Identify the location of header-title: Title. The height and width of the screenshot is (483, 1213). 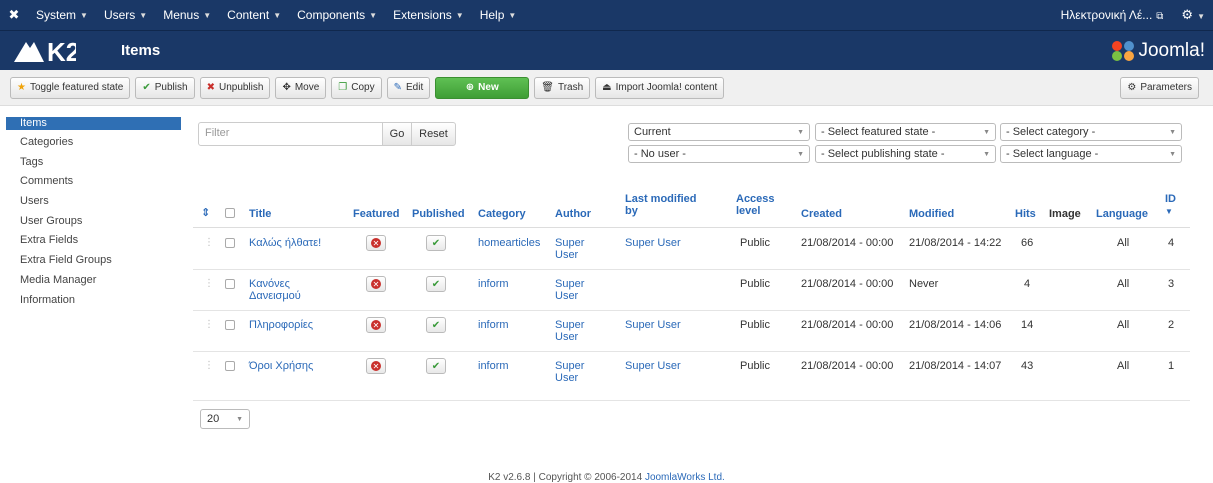
(260, 214).